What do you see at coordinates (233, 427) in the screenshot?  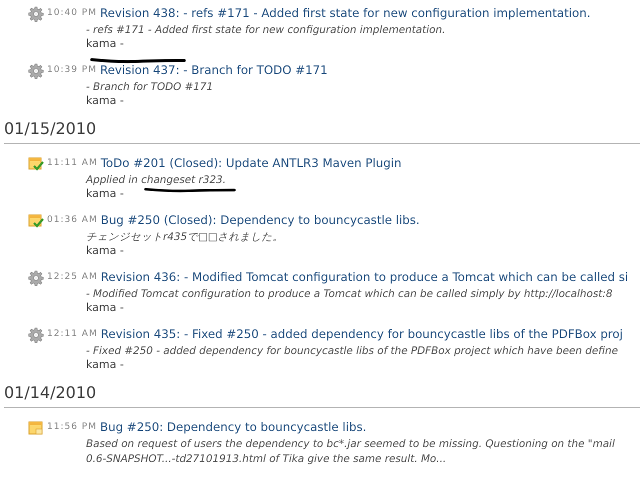 I see `event-link: Bug #250: Dependency to bouncycastle libs.` at bounding box center [233, 427].